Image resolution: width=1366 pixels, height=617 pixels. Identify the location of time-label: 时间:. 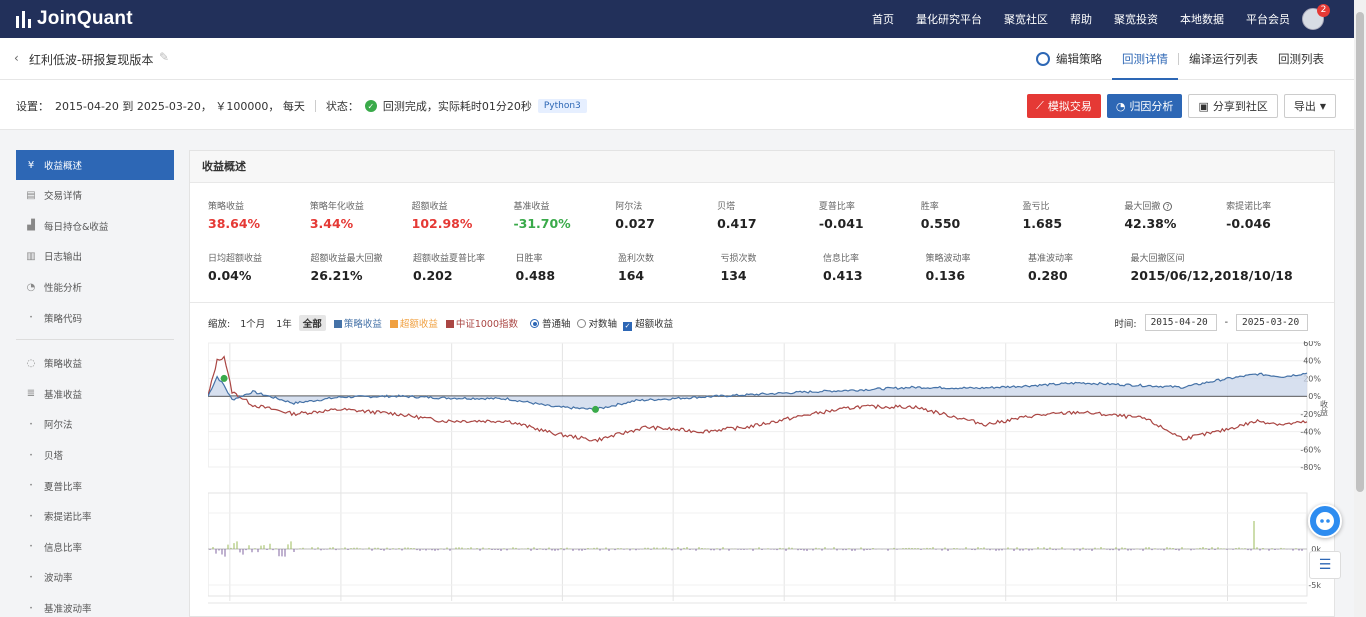
(1125, 324).